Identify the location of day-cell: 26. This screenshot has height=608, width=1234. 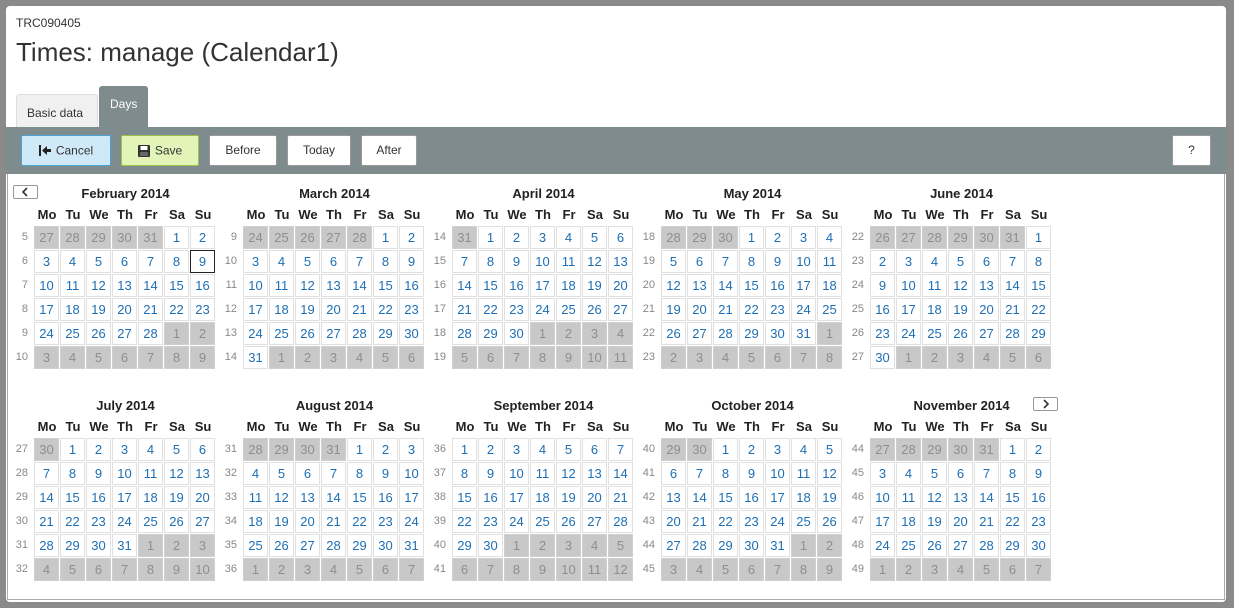
(568, 521).